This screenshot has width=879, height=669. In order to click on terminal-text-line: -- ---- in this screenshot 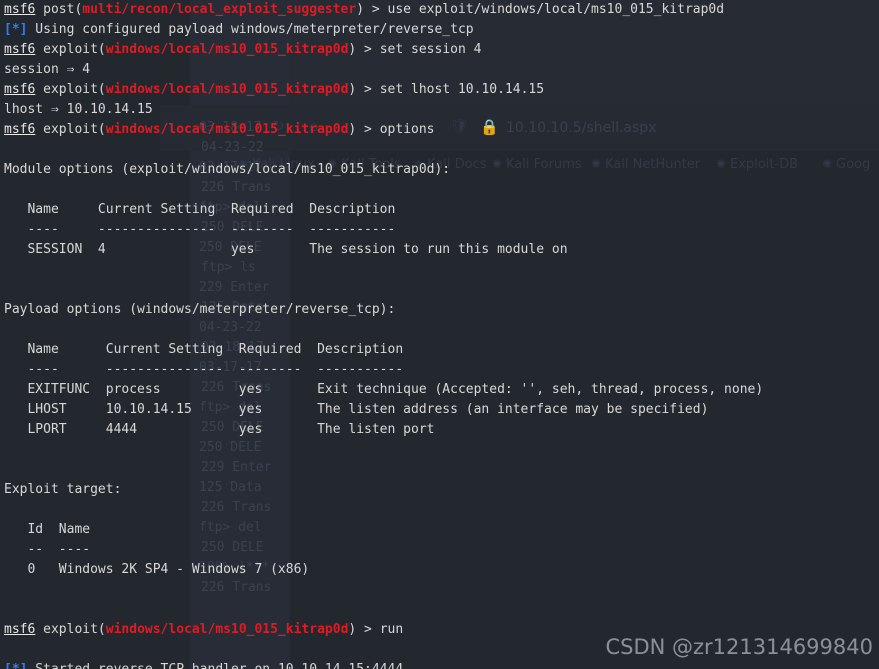, I will do `click(439, 550)`.